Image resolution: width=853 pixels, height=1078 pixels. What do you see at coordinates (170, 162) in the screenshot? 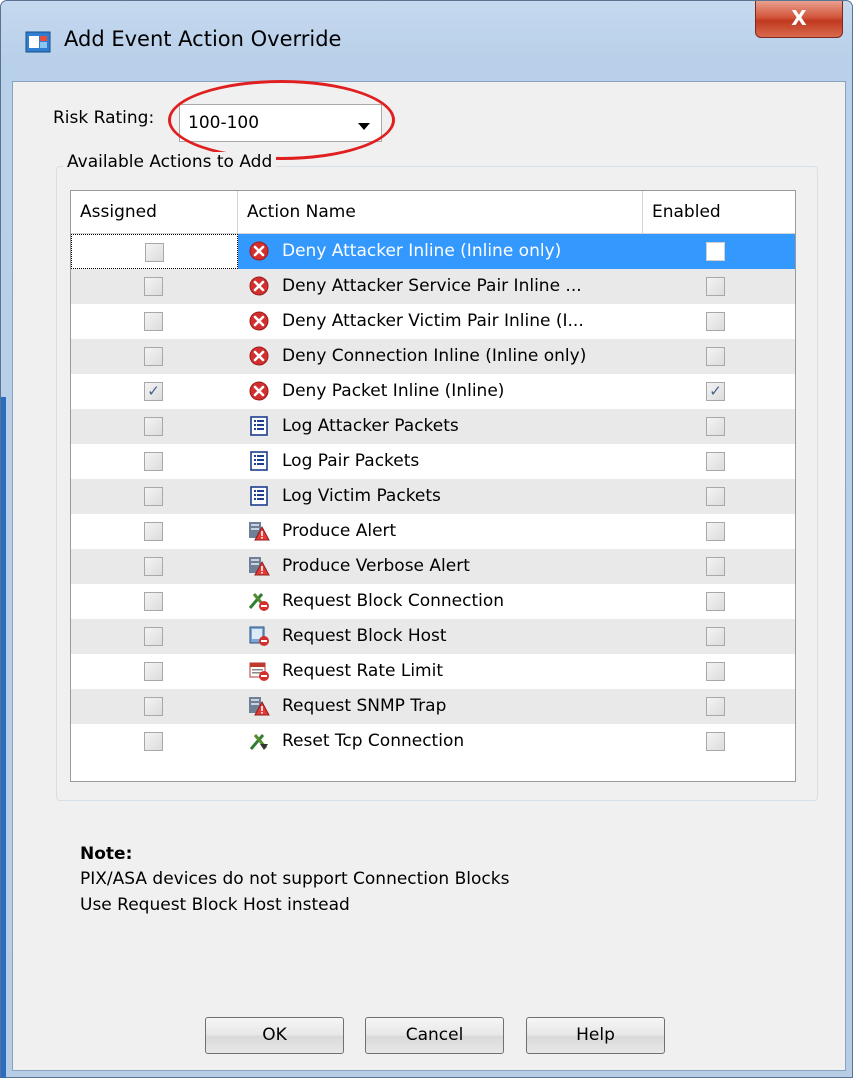
I see `group-title: Available Actions to Add` at bounding box center [170, 162].